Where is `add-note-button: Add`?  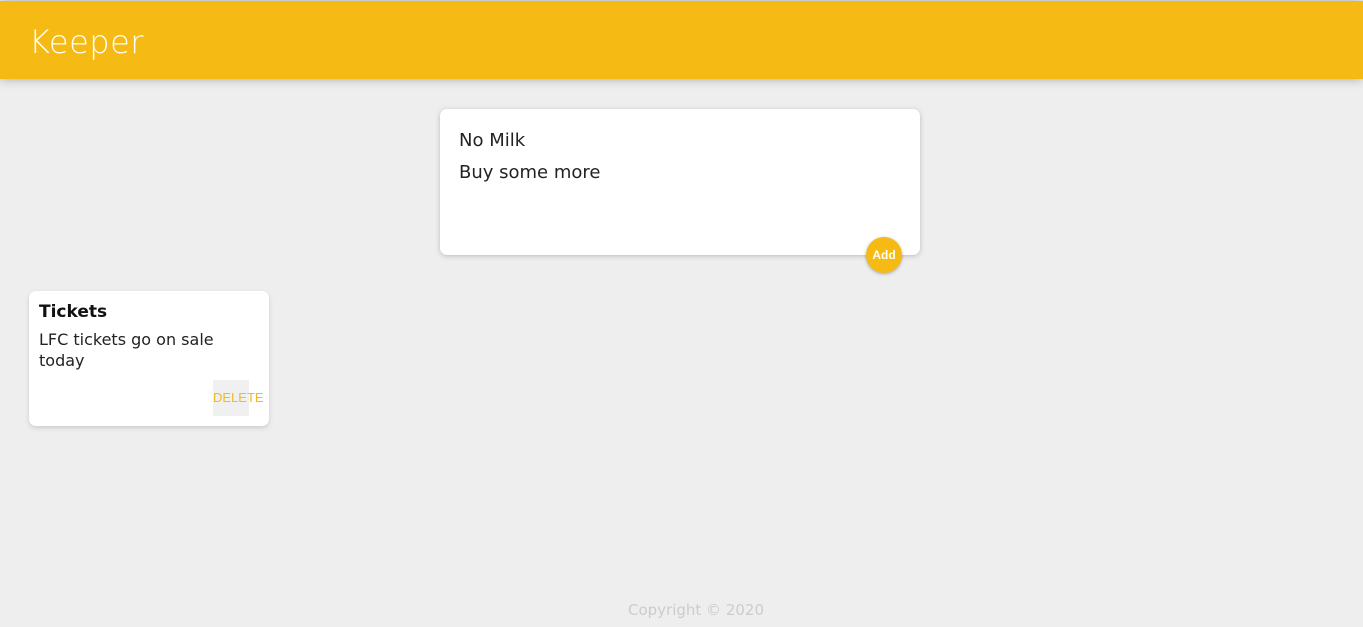 add-note-button: Add is located at coordinates (884, 255).